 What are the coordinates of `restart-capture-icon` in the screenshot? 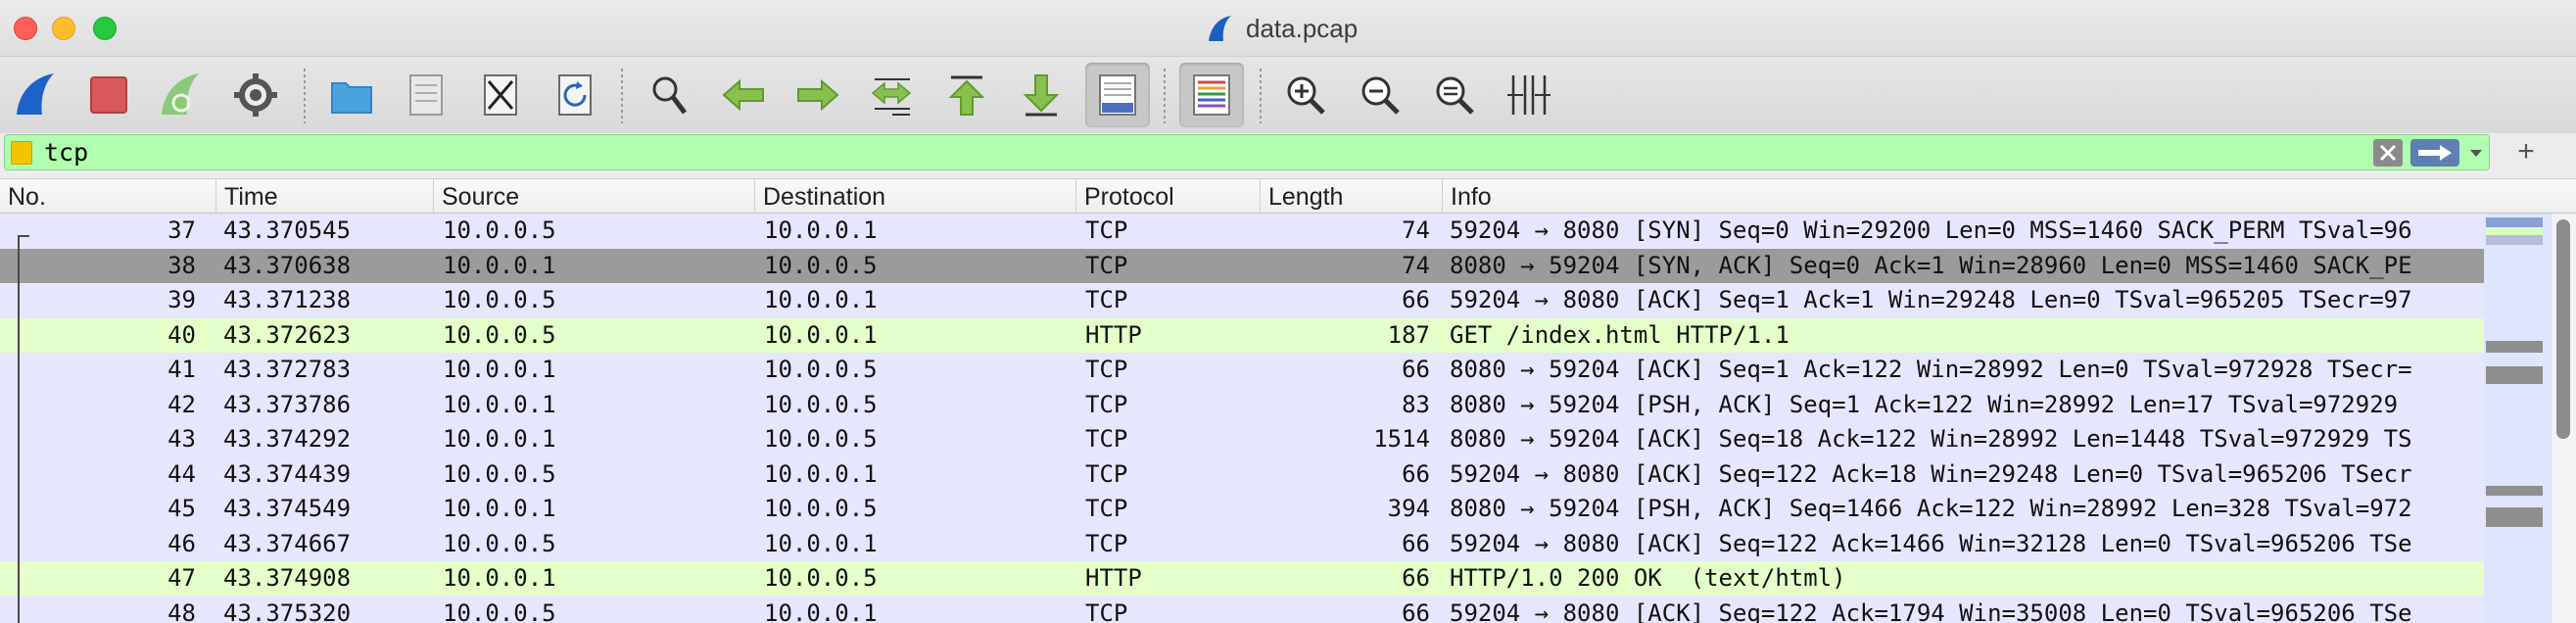 It's located at (180, 94).